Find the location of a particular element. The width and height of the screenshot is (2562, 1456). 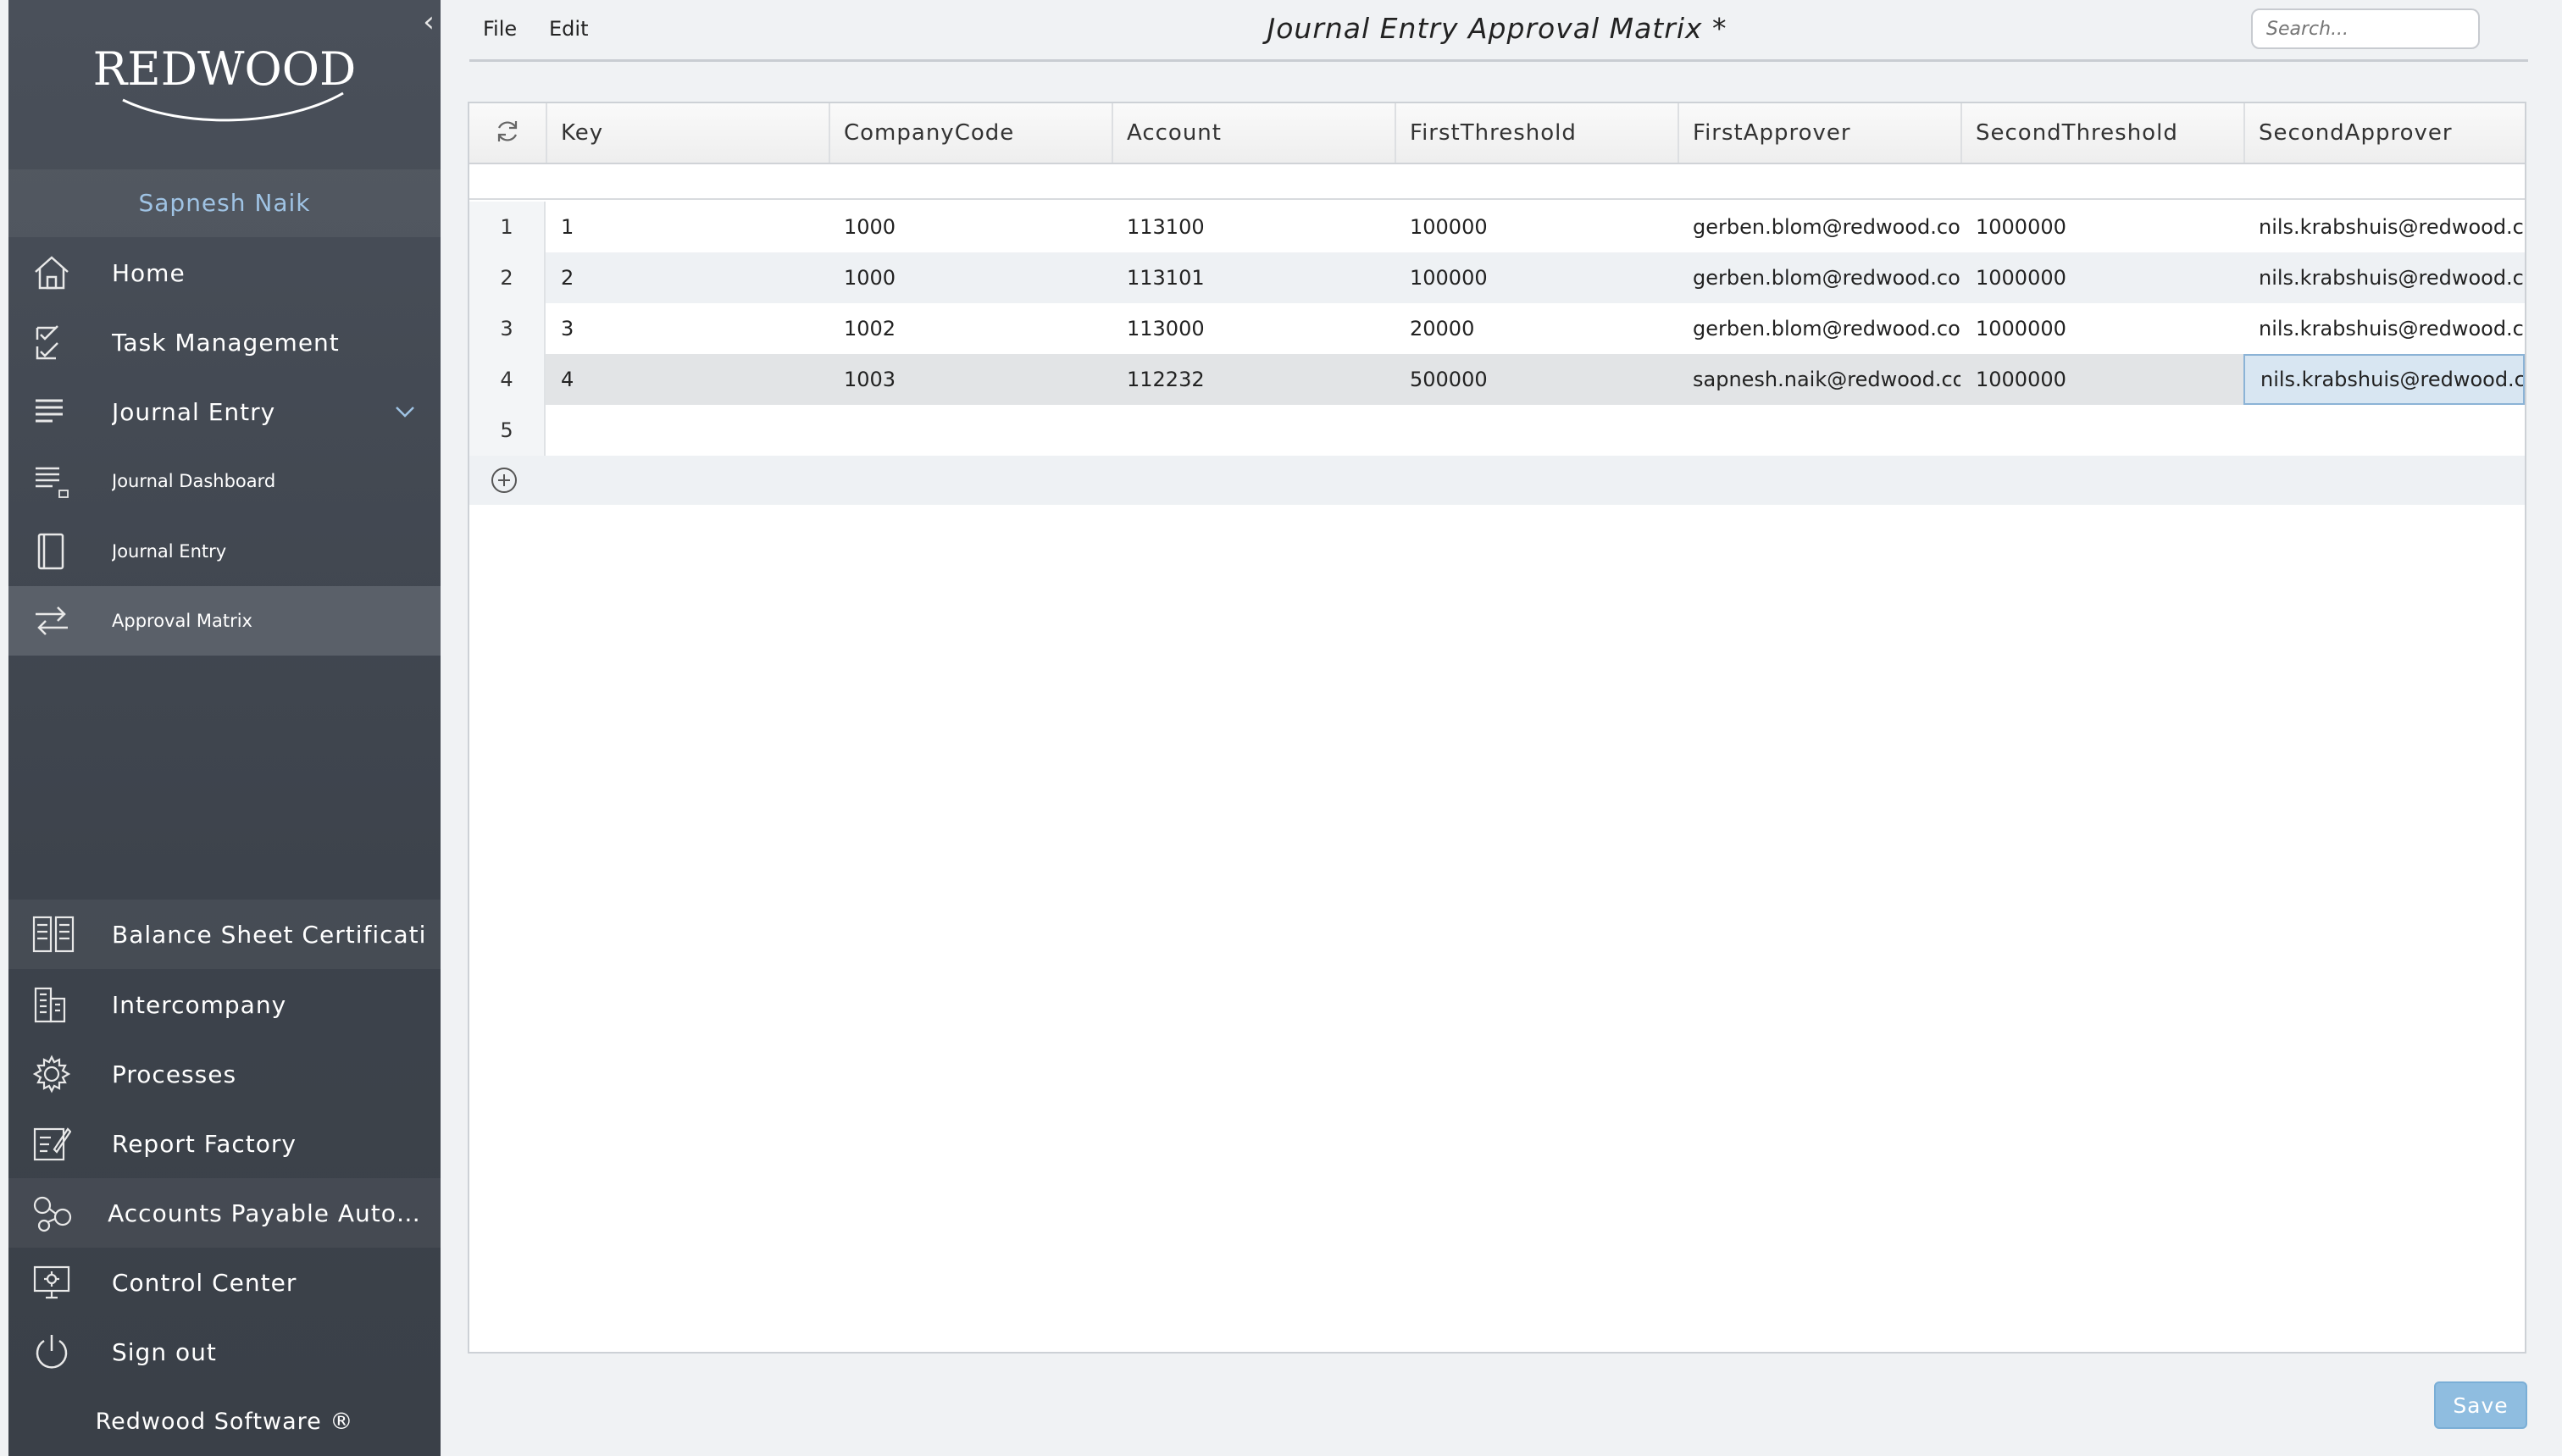

edit-menu: Edit is located at coordinates (568, 29).